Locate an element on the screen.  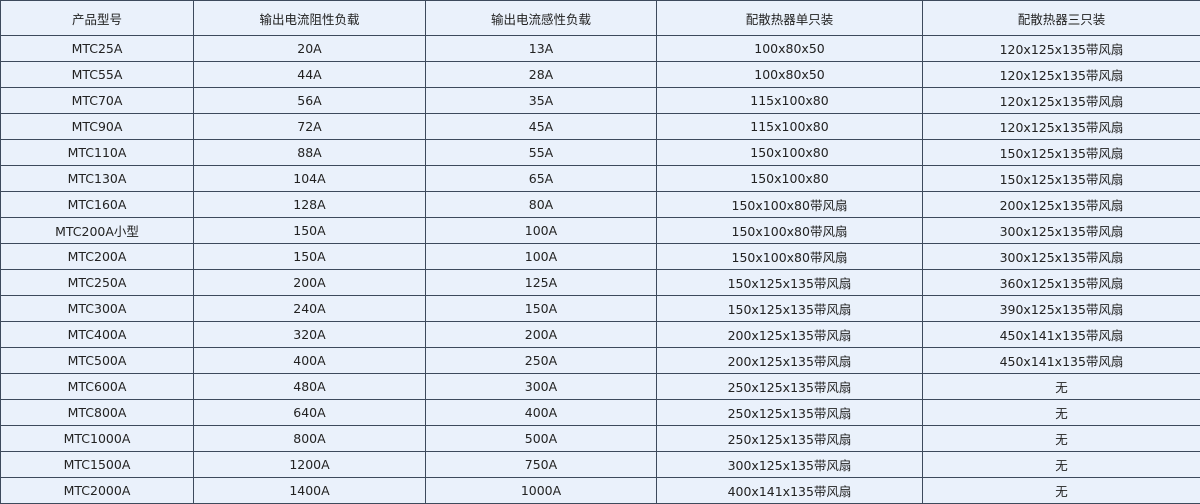
cell-model: MTC130A is located at coordinates (97, 178).